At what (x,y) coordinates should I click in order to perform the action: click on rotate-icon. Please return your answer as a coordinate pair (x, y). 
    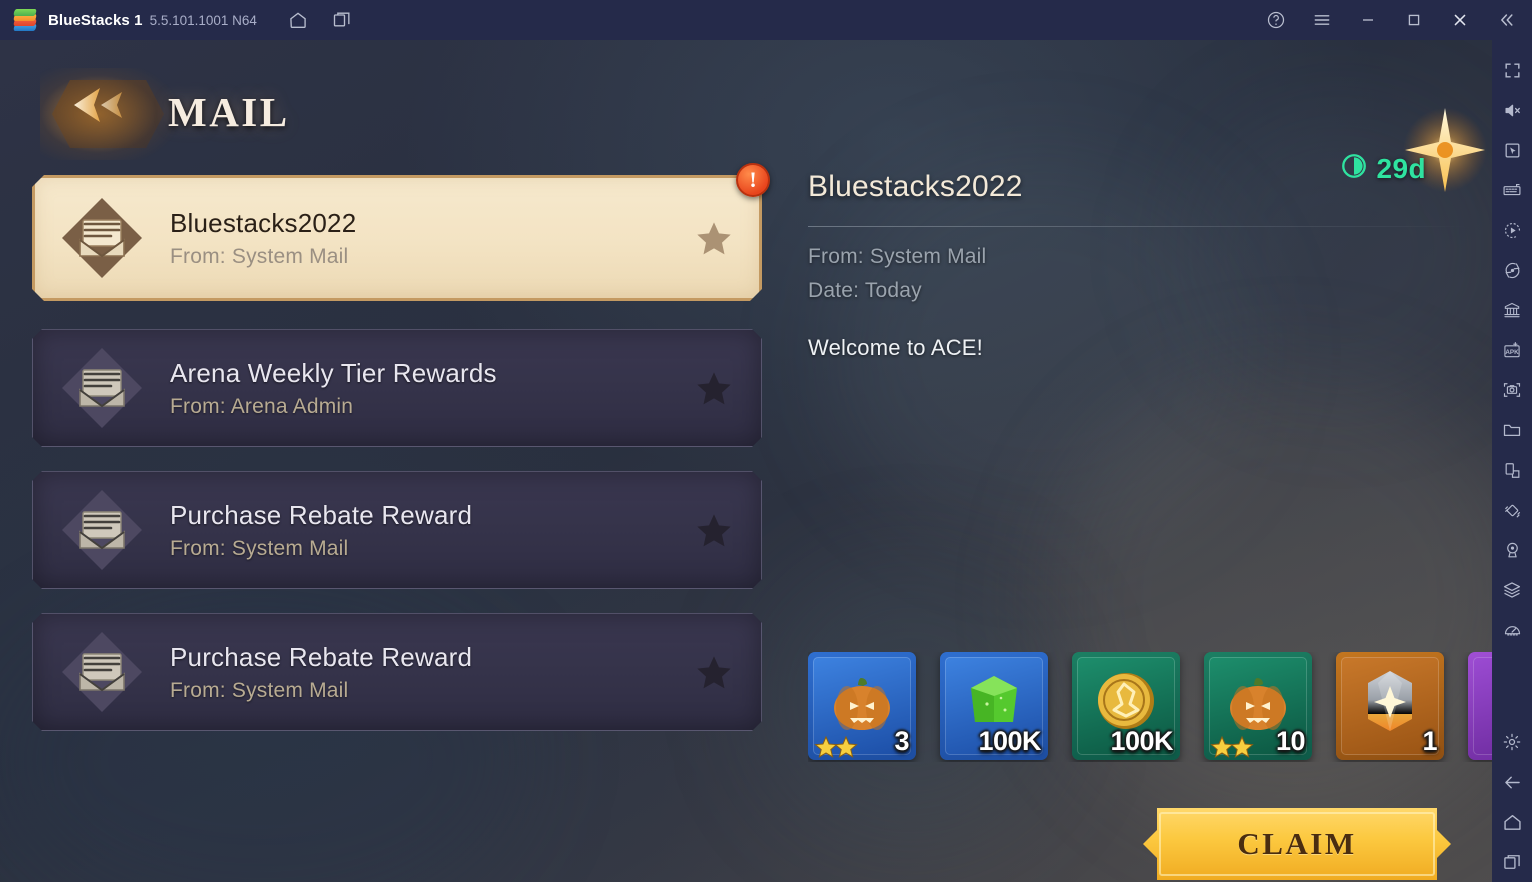
    Looking at the image, I should click on (1512, 270).